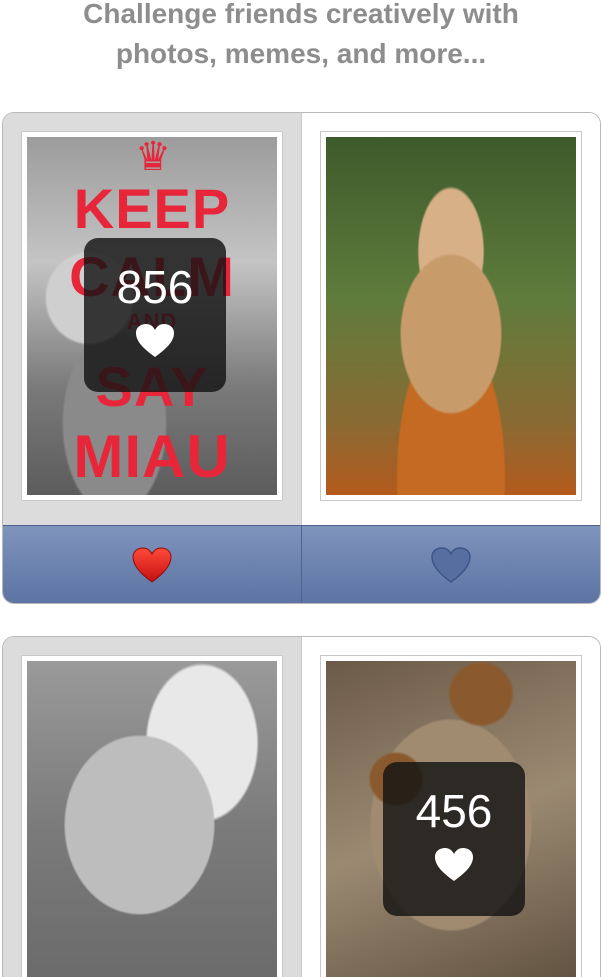 The height and width of the screenshot is (977, 602). Describe the element at coordinates (454, 839) in the screenshot. I see `vote-count-overlay: 456` at that location.